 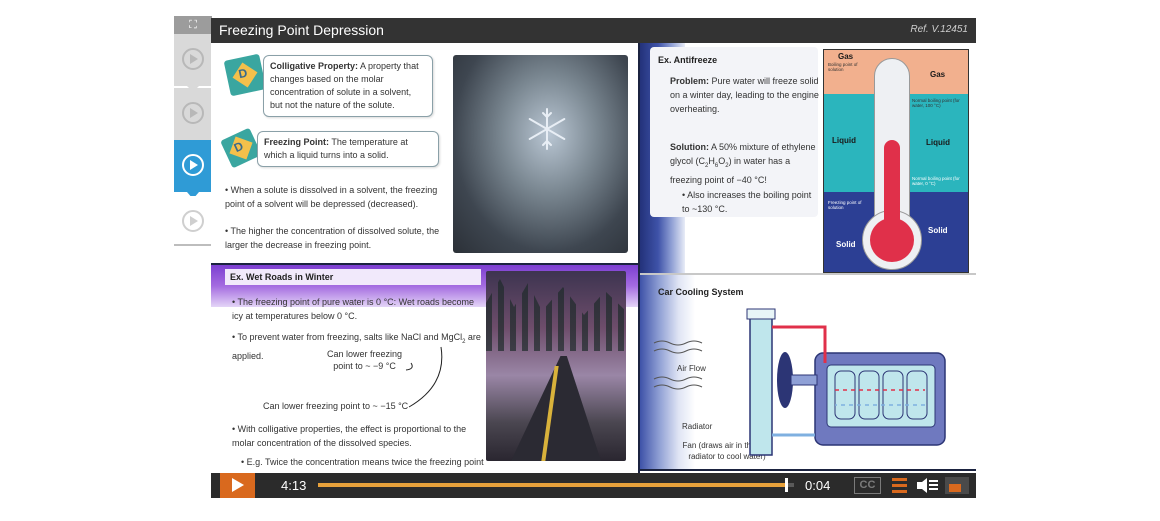 What do you see at coordinates (892, 240) in the screenshot?
I see `mercury-bulb` at bounding box center [892, 240].